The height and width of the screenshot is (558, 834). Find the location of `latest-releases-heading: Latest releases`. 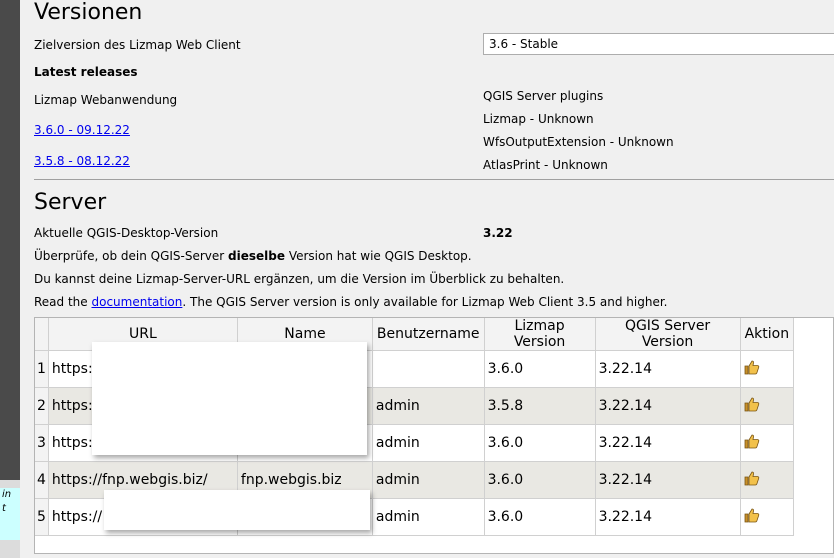

latest-releases-heading: Latest releases is located at coordinates (86, 72).